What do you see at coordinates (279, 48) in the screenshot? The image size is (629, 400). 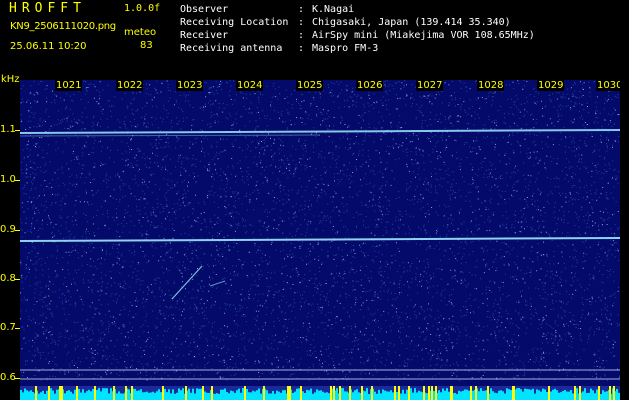 I see `info-row-antenna: Receiving antenna: Maspro FM-3` at bounding box center [279, 48].